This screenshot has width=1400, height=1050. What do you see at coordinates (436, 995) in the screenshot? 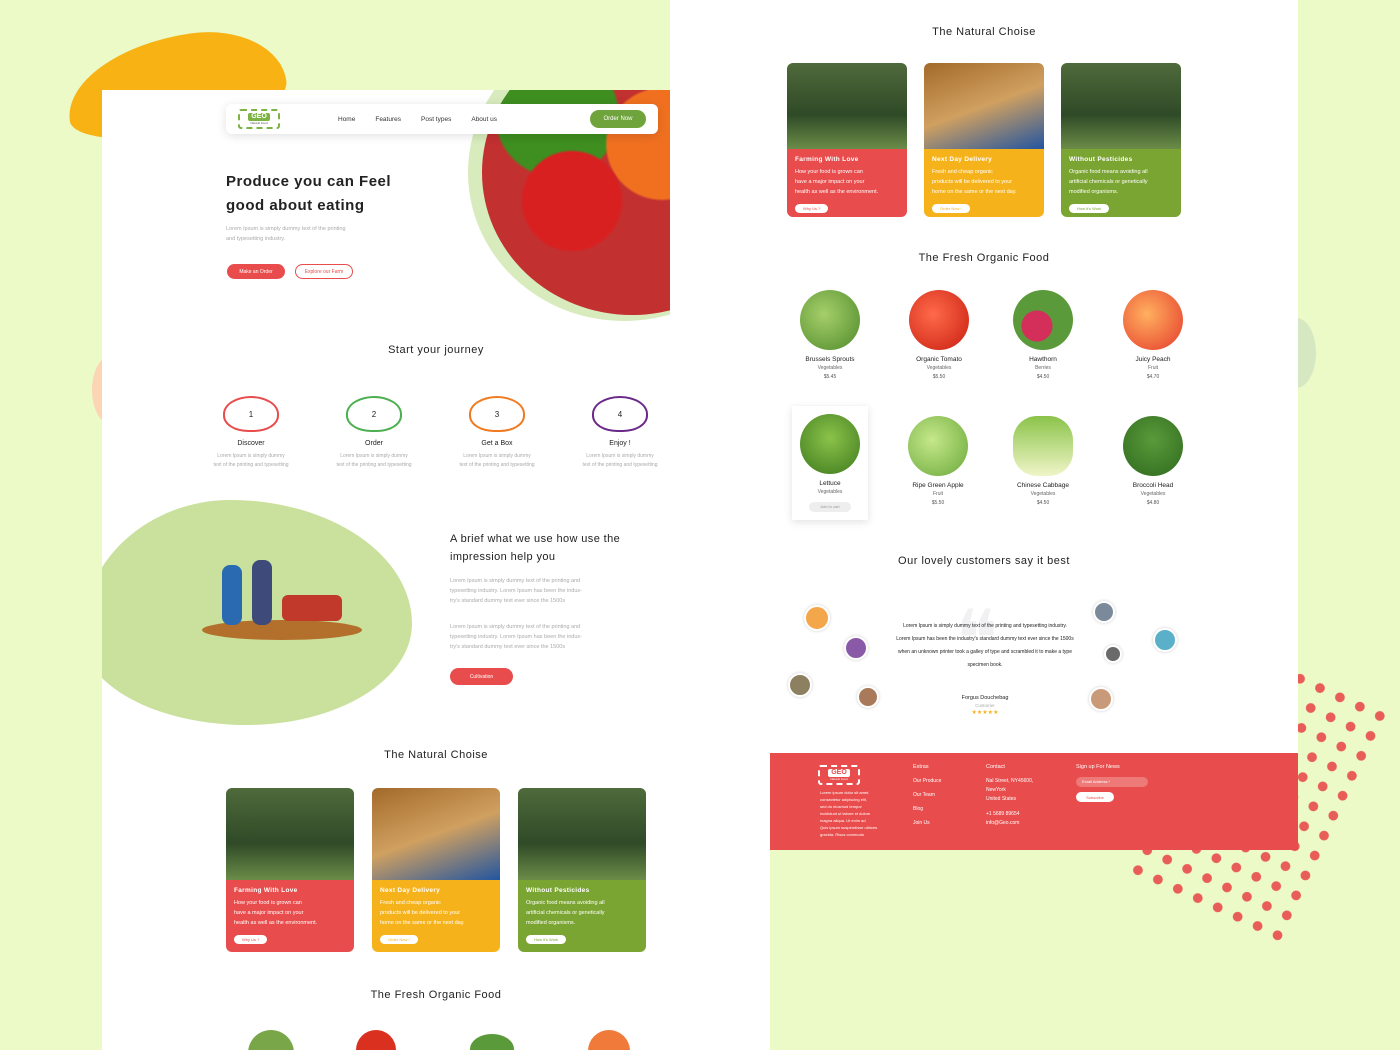
I see `fresh-title-left: The Fresh Organic Food` at bounding box center [436, 995].